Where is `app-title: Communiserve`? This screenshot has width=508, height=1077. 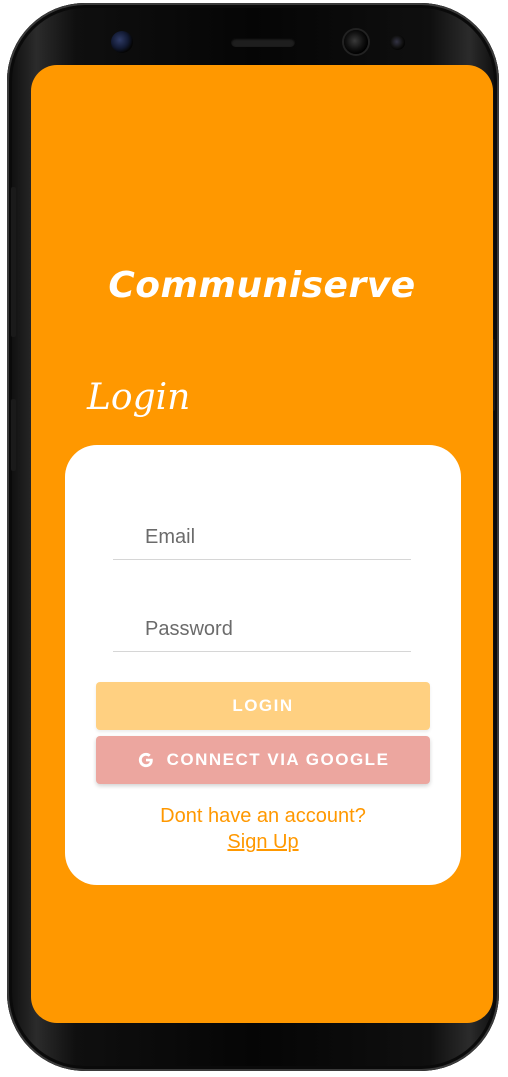
app-title: Communiserve is located at coordinates (262, 285).